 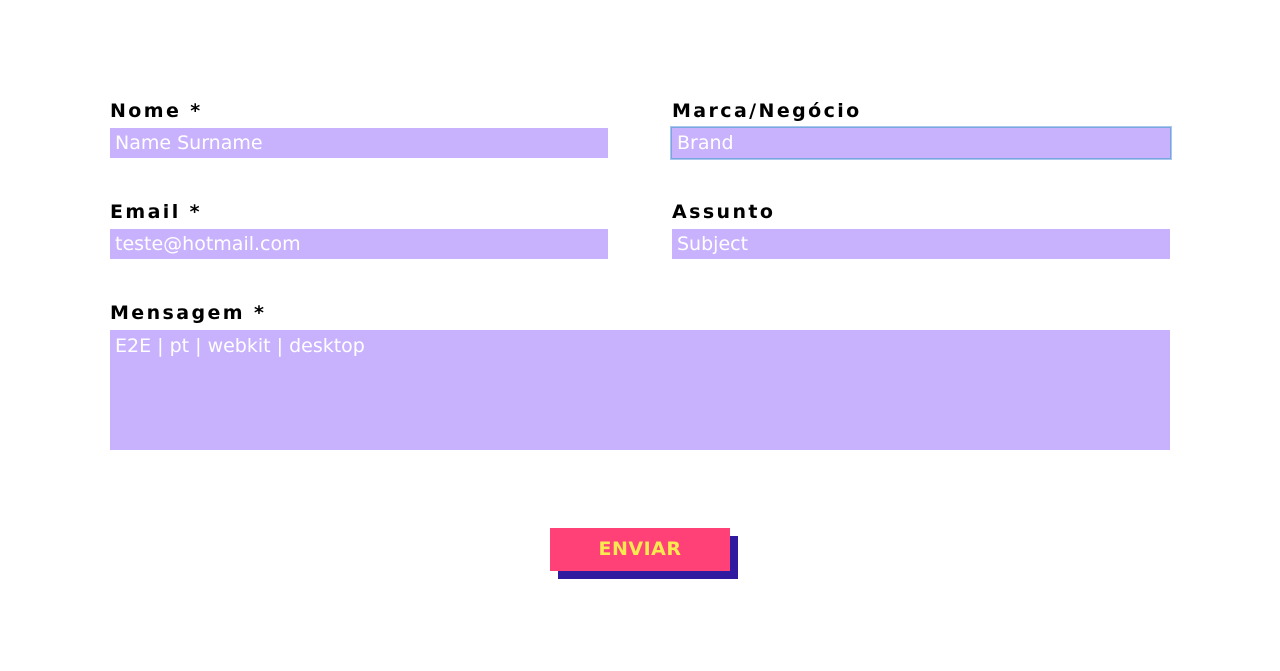 I want to click on message-textarea, so click(x=640, y=390).